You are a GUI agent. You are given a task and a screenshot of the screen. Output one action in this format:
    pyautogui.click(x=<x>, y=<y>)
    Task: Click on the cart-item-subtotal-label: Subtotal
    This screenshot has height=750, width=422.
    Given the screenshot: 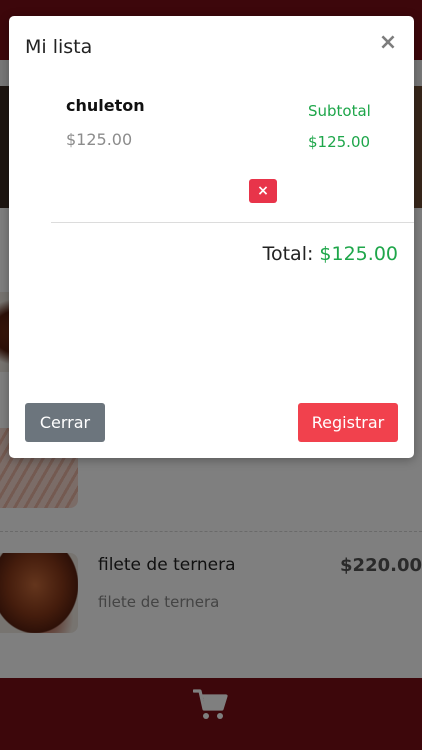 What is the action you would take?
    pyautogui.click(x=339, y=111)
    